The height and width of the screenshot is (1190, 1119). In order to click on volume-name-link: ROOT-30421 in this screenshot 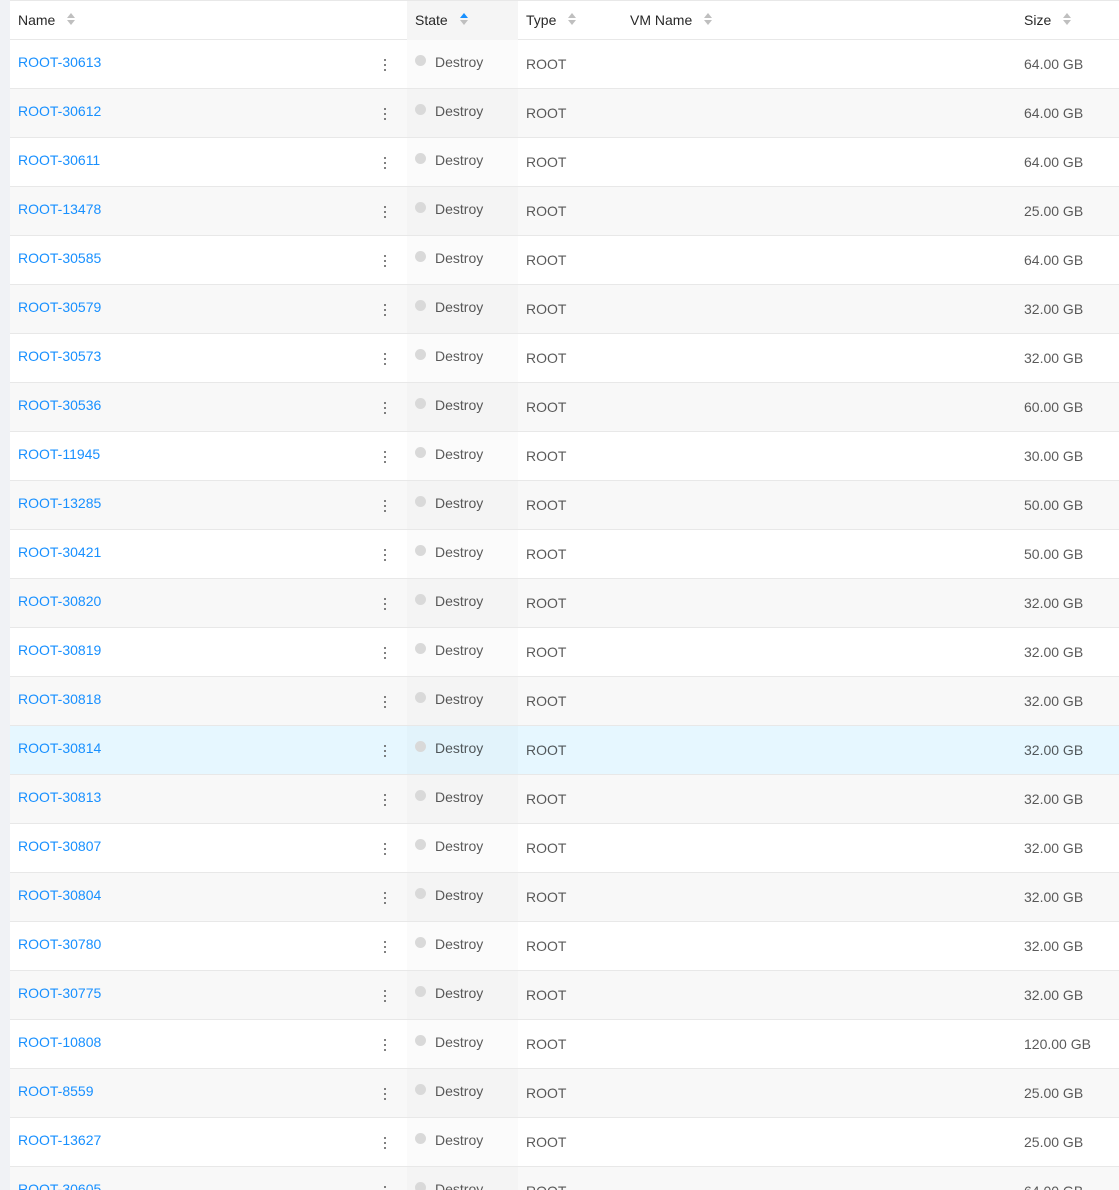, I will do `click(59, 552)`.